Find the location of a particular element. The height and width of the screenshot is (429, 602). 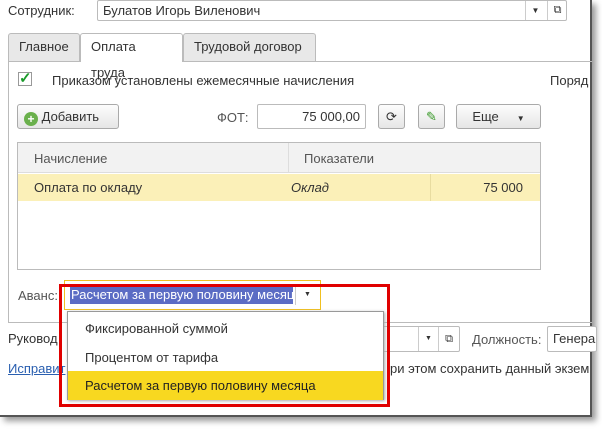

order-label: Поряд is located at coordinates (569, 80).